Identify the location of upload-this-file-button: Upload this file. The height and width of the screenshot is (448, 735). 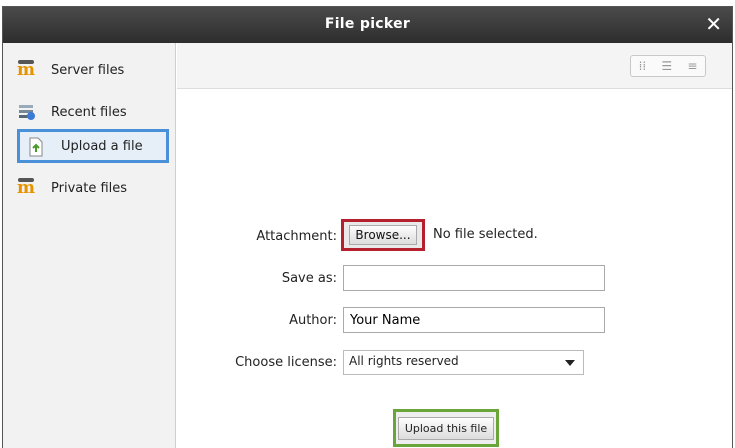
(446, 428).